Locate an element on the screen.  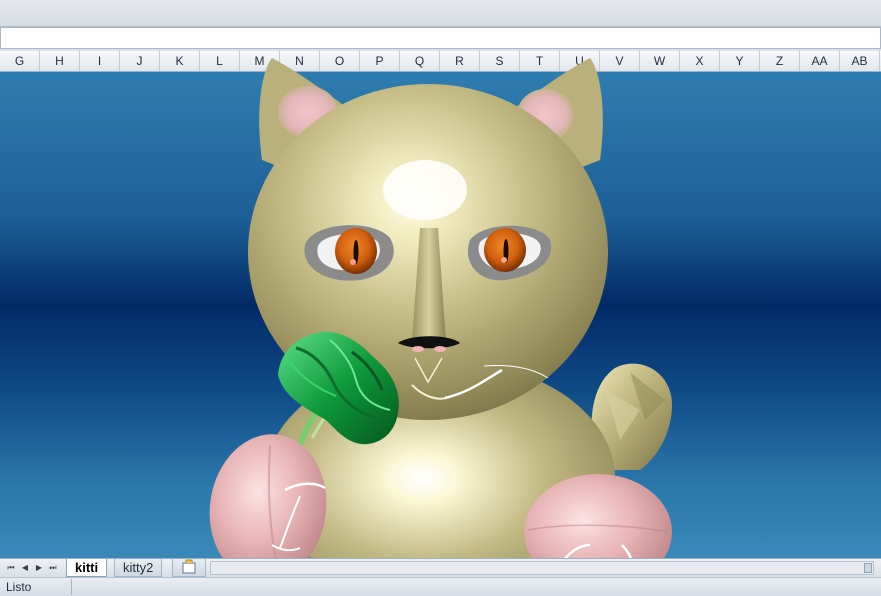
column-header-n: N is located at coordinates (300, 61).